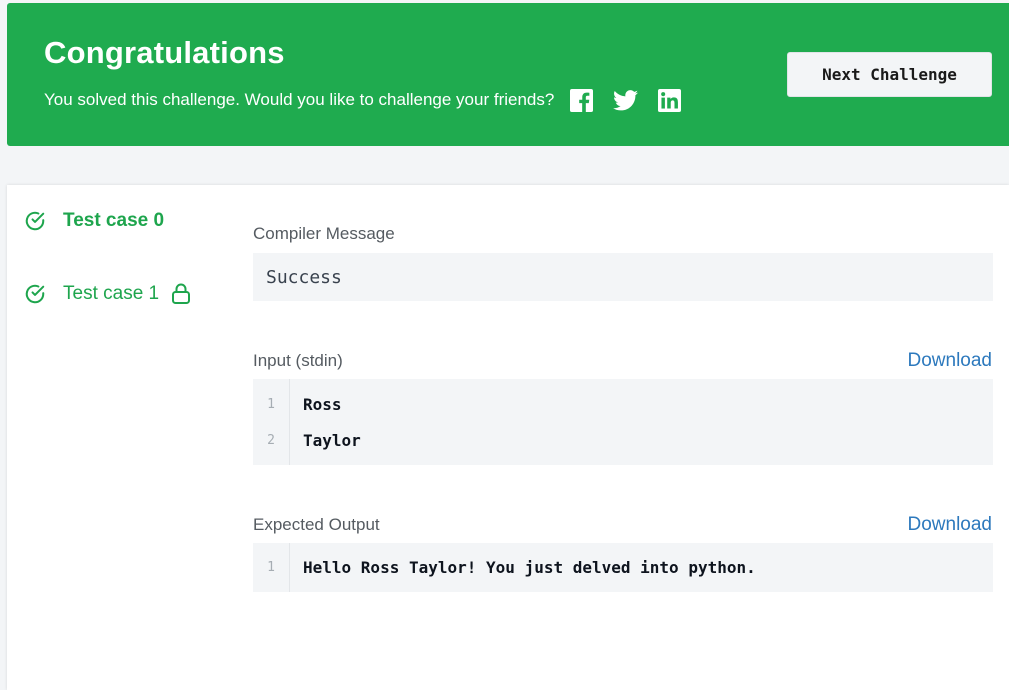  What do you see at coordinates (181, 294) in the screenshot?
I see `lock-icon` at bounding box center [181, 294].